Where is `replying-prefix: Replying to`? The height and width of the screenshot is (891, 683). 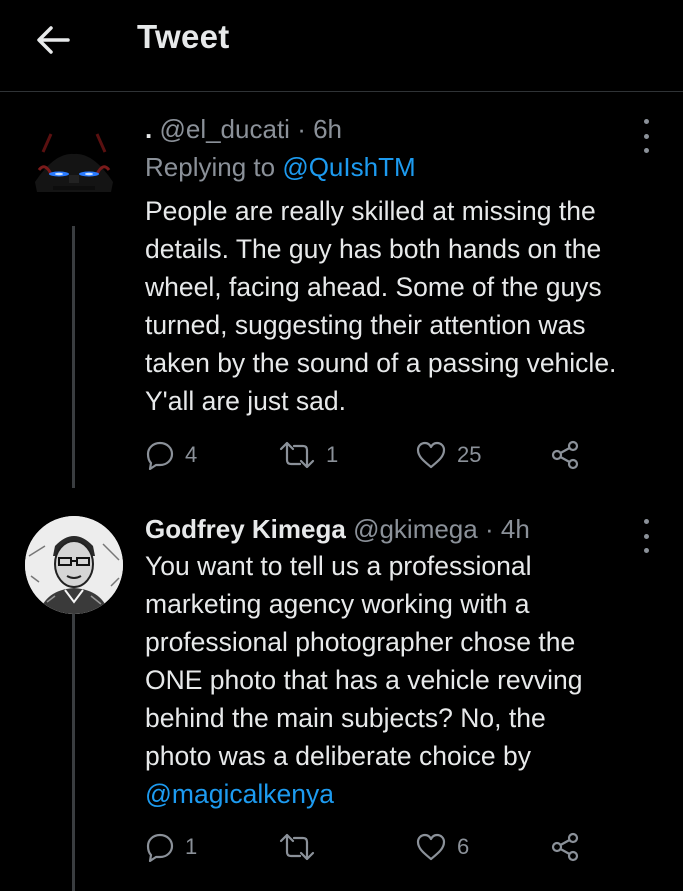
replying-prefix: Replying to is located at coordinates (210, 167).